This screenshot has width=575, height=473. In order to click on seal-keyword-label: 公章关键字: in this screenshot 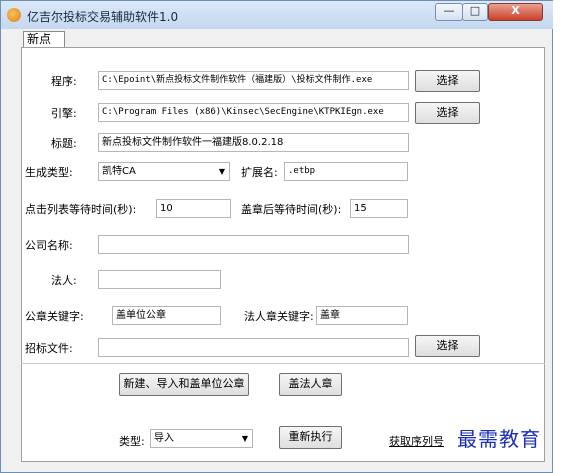, I will do `click(54, 316)`.